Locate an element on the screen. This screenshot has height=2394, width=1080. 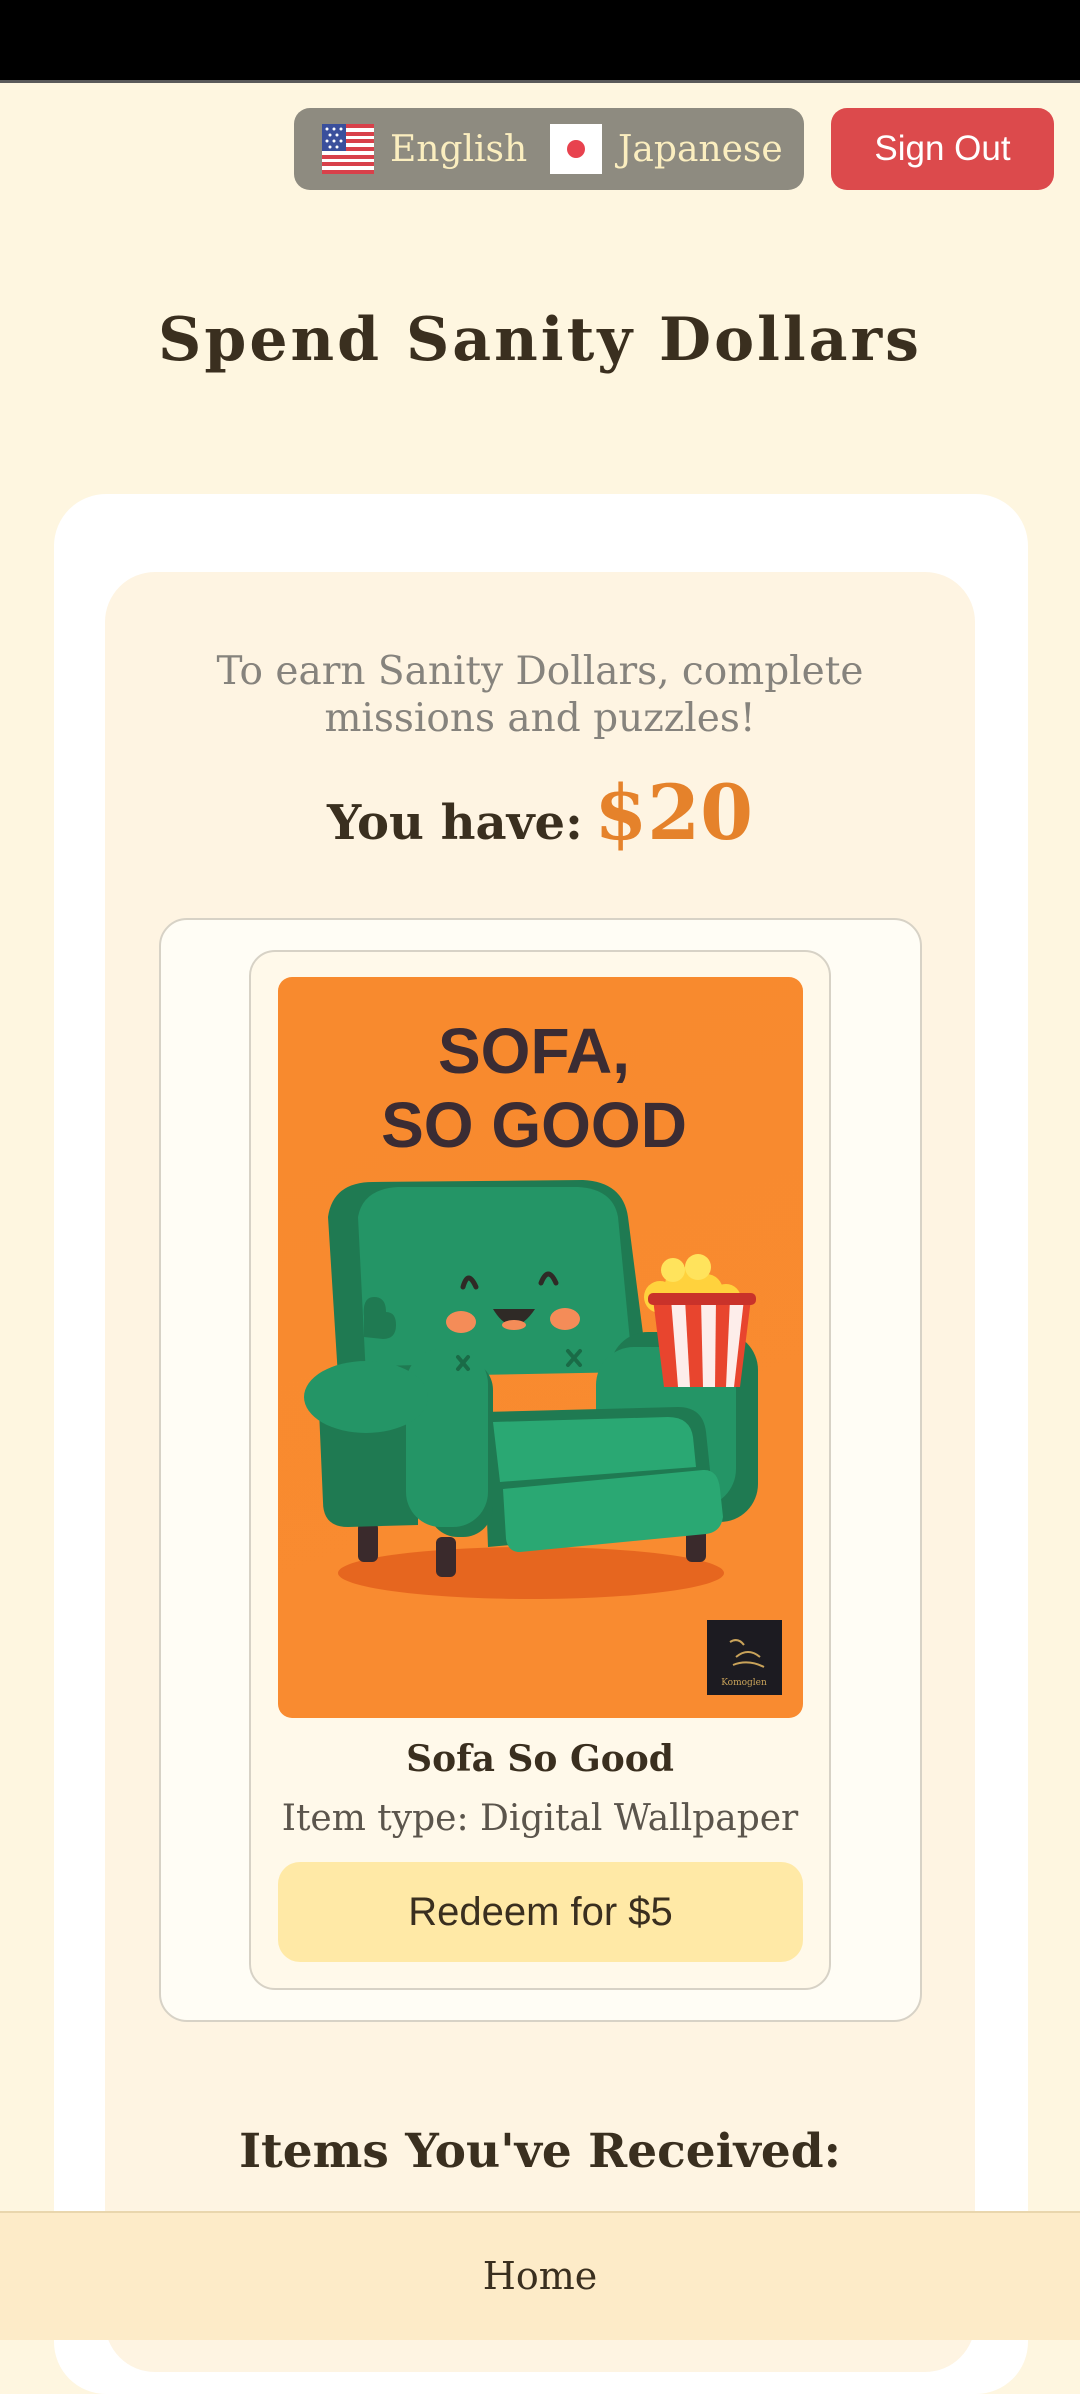
bottom-nav: Home is located at coordinates (540, 2275).